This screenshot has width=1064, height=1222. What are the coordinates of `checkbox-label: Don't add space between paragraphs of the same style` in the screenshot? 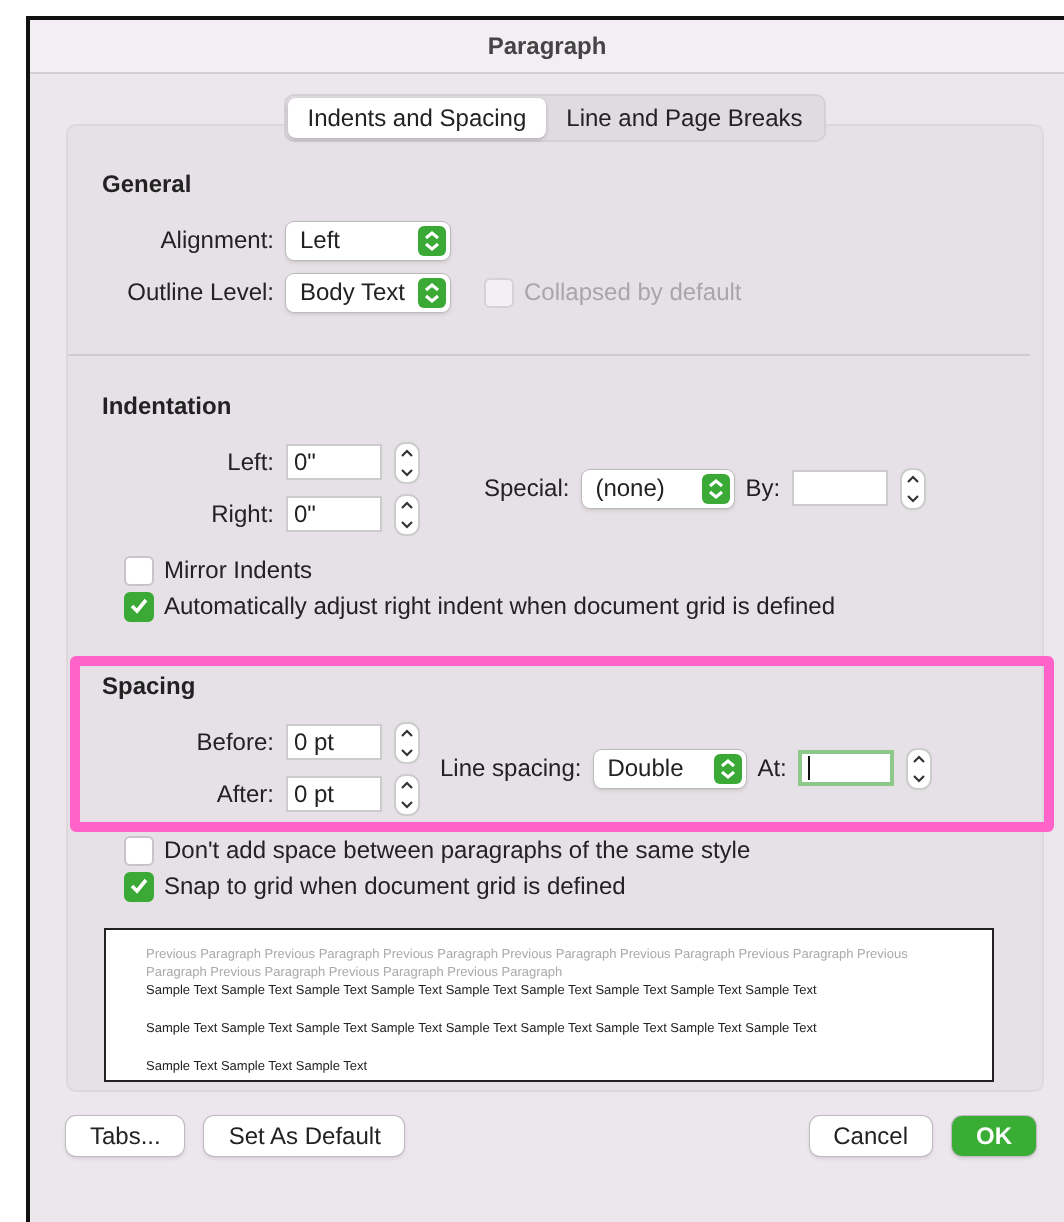 It's located at (457, 850).